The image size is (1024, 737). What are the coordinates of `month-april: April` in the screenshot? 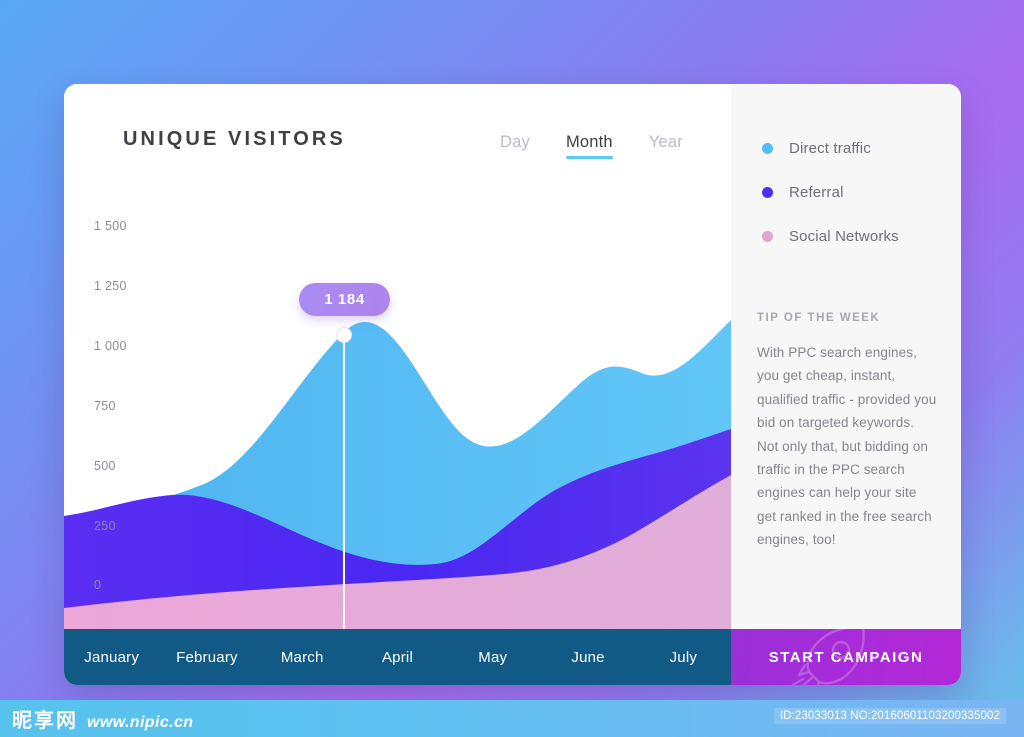 It's located at (397, 657).